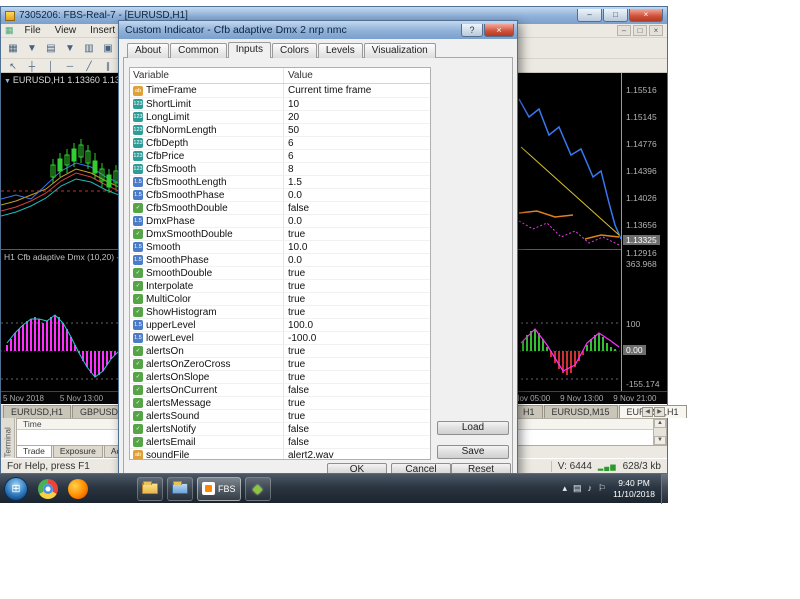 The width and height of the screenshot is (800, 599). I want to click on param-row: ✓ alertsOnSlope true, so click(280, 376).